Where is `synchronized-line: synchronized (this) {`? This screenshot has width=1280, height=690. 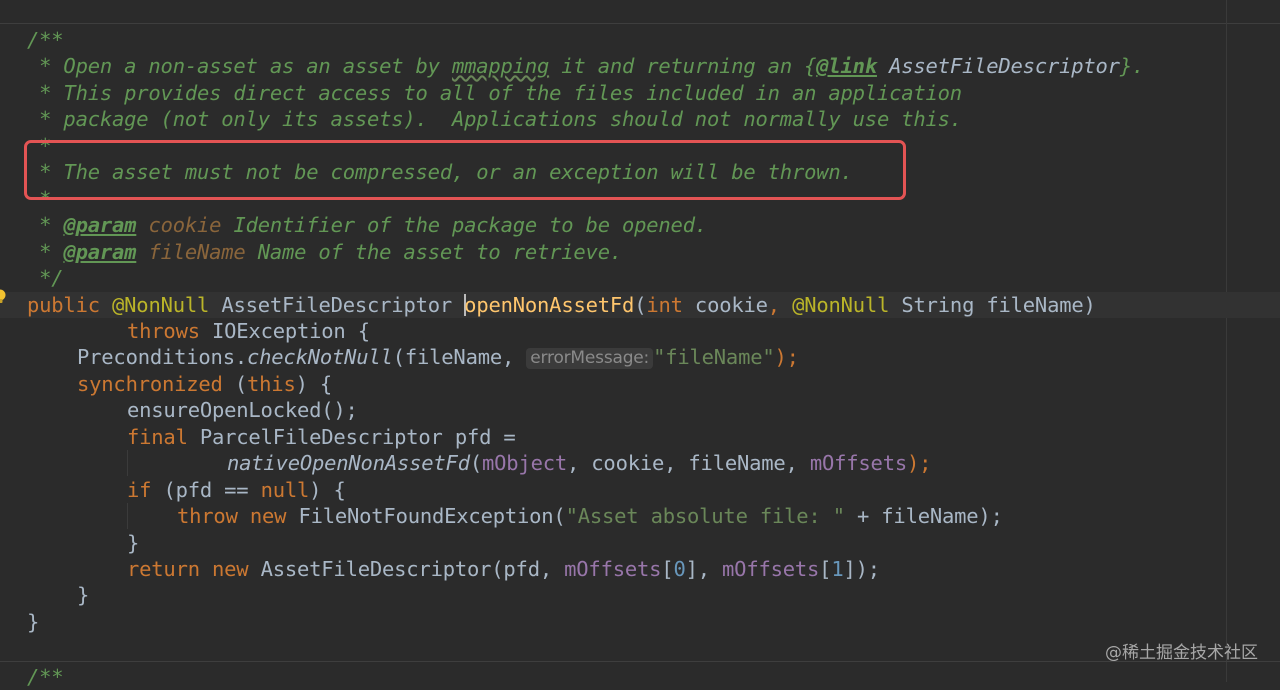
synchronized-line: synchronized (this) { is located at coordinates (205, 384).